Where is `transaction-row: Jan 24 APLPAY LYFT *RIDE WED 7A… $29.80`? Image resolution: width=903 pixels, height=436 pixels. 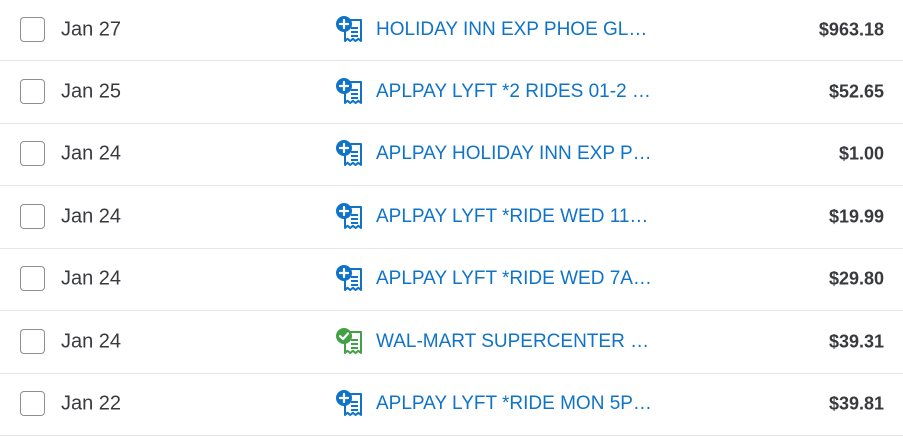 transaction-row: Jan 24 APLPAY LYFT *RIDE WED 7A… $29.80 is located at coordinates (451, 280).